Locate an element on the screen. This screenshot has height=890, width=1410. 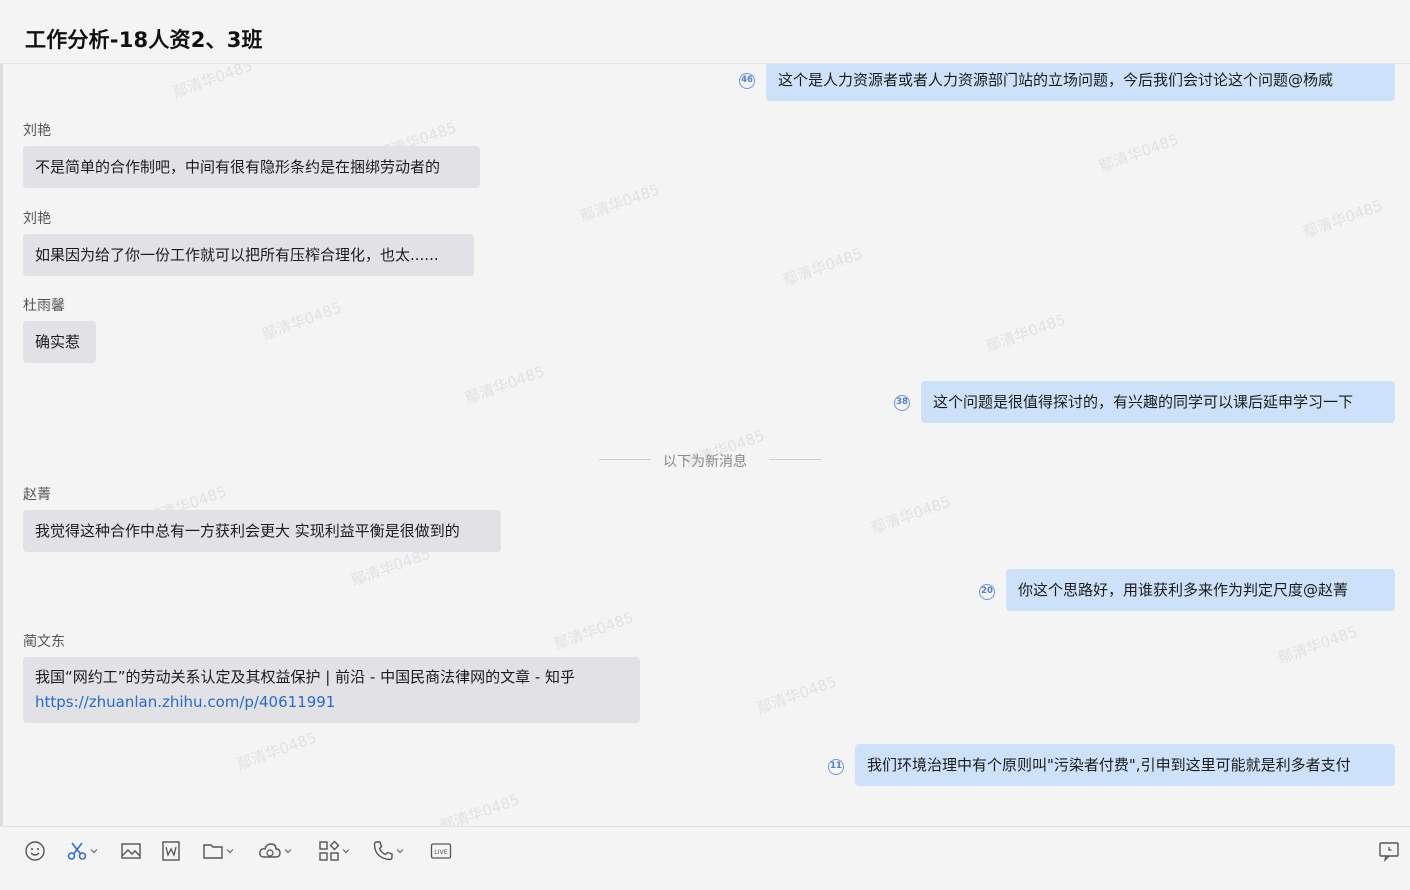
live-label: LIVE is located at coordinates (441, 852).